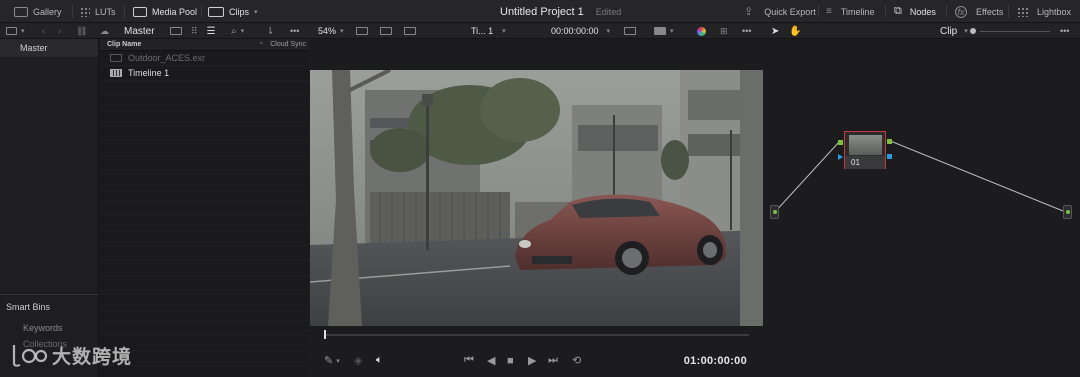  I want to click on node-more-button: •••, so click(1064, 31).